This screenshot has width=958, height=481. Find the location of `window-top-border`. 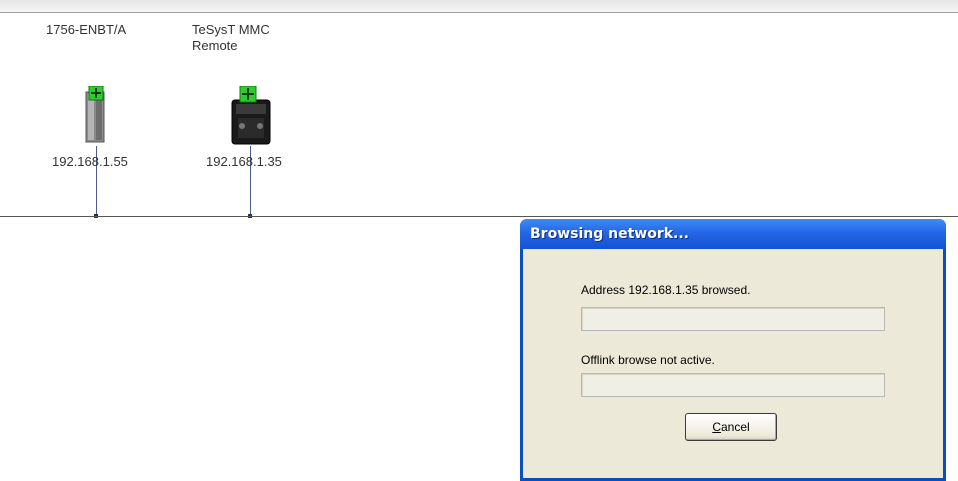

window-top-border is located at coordinates (479, 6).